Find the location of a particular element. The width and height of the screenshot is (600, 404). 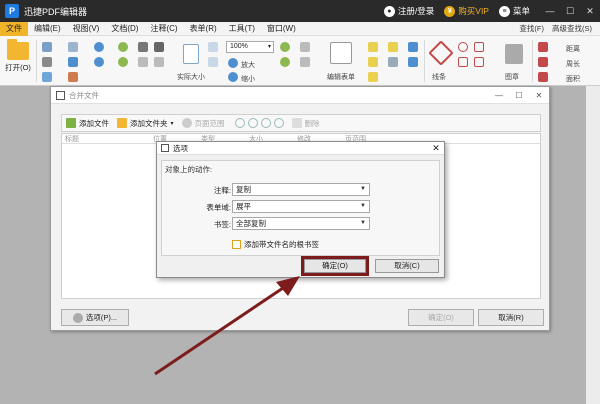

ellipse-icon is located at coordinates (463, 47).